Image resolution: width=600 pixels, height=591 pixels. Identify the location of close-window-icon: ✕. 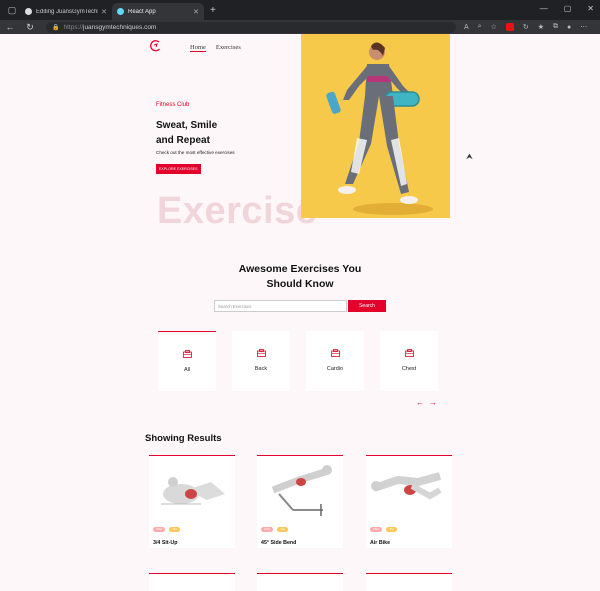
(590, 8).